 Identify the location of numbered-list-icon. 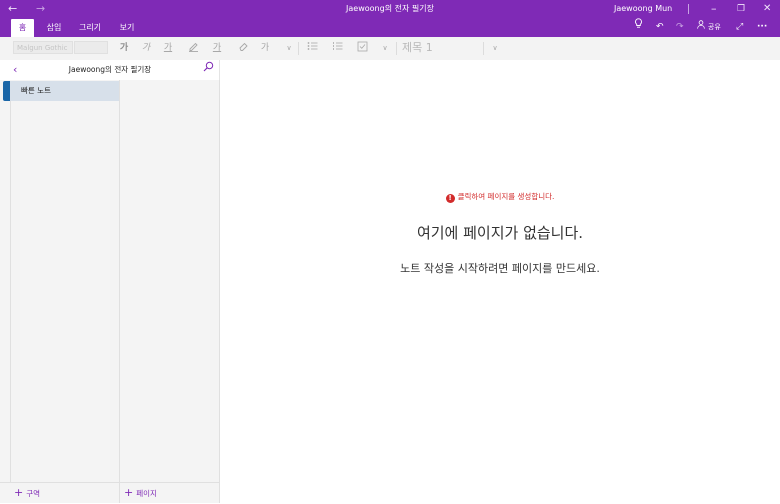
(337, 48).